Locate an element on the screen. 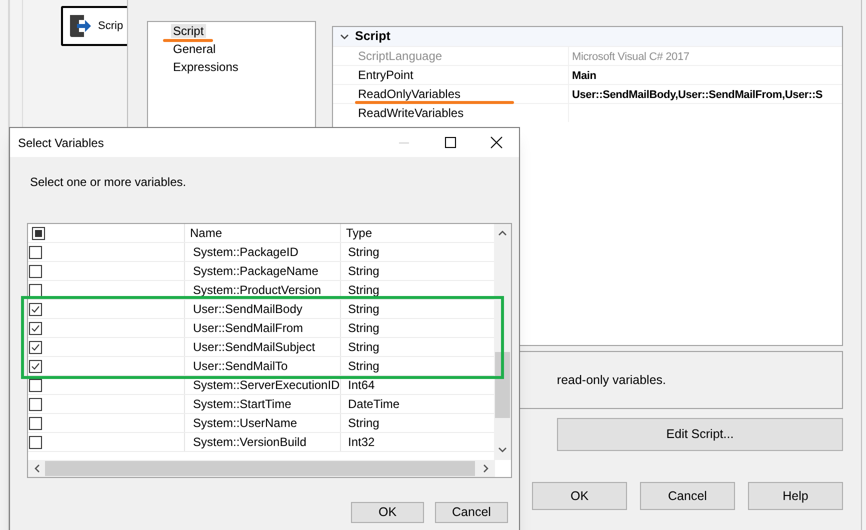  task-label: Scrip is located at coordinates (111, 26).